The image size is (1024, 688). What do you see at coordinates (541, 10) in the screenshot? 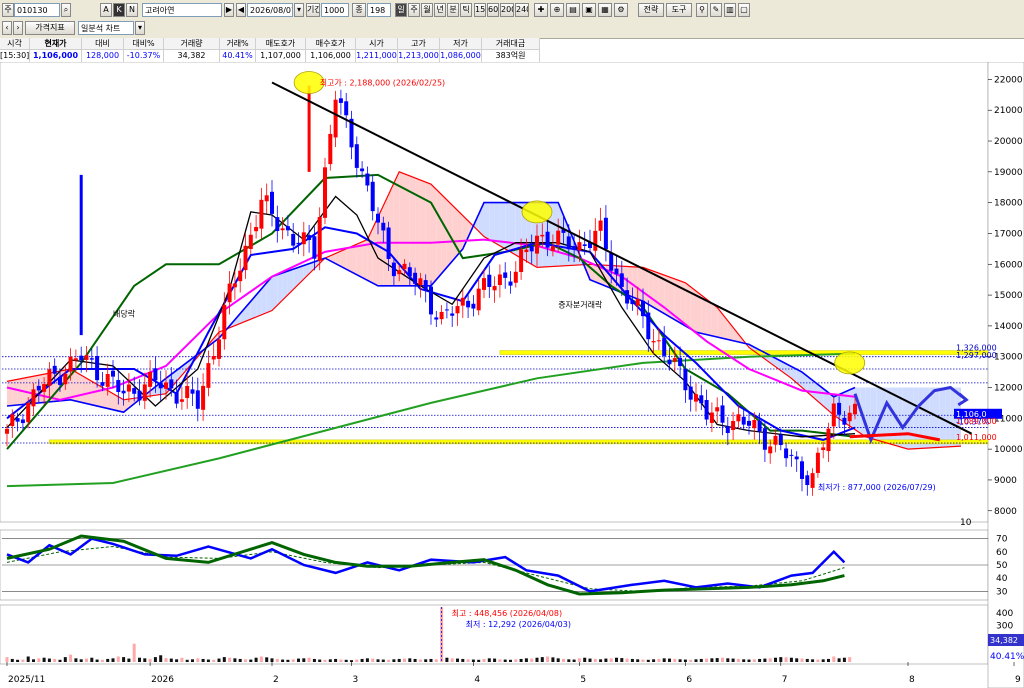
I see `crosshair-icon: ✚` at bounding box center [541, 10].